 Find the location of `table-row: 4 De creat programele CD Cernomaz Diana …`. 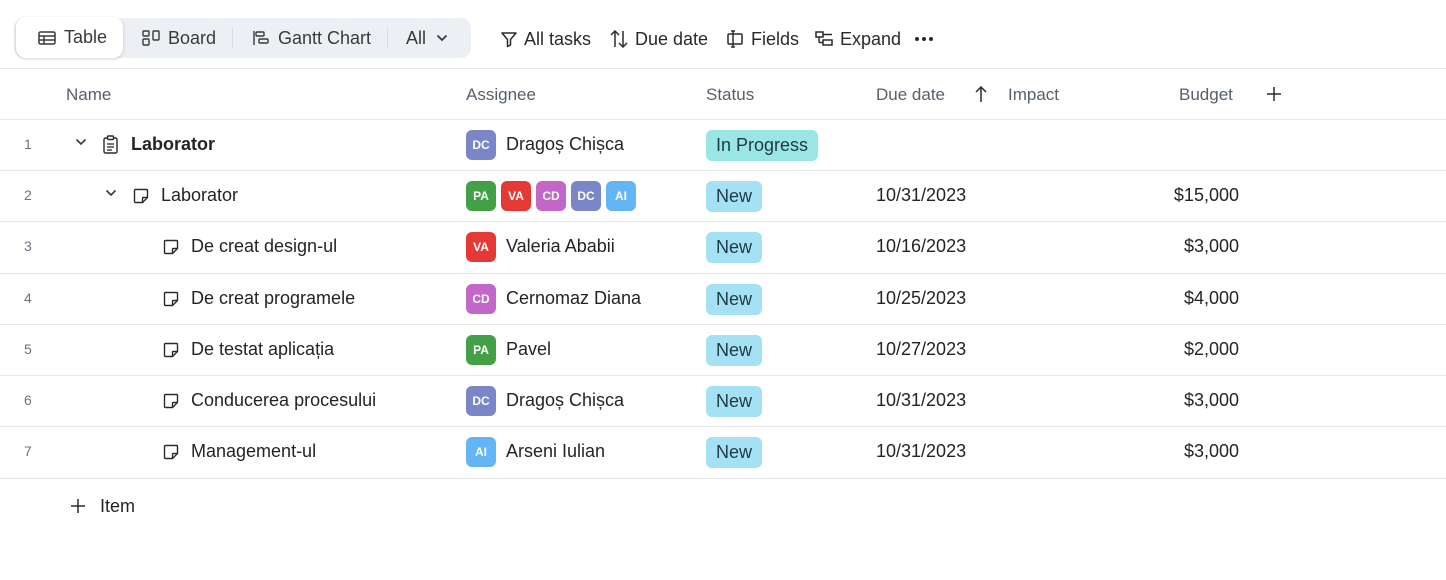

table-row: 4 De creat programele CD Cernomaz Diana … is located at coordinates (723, 299).